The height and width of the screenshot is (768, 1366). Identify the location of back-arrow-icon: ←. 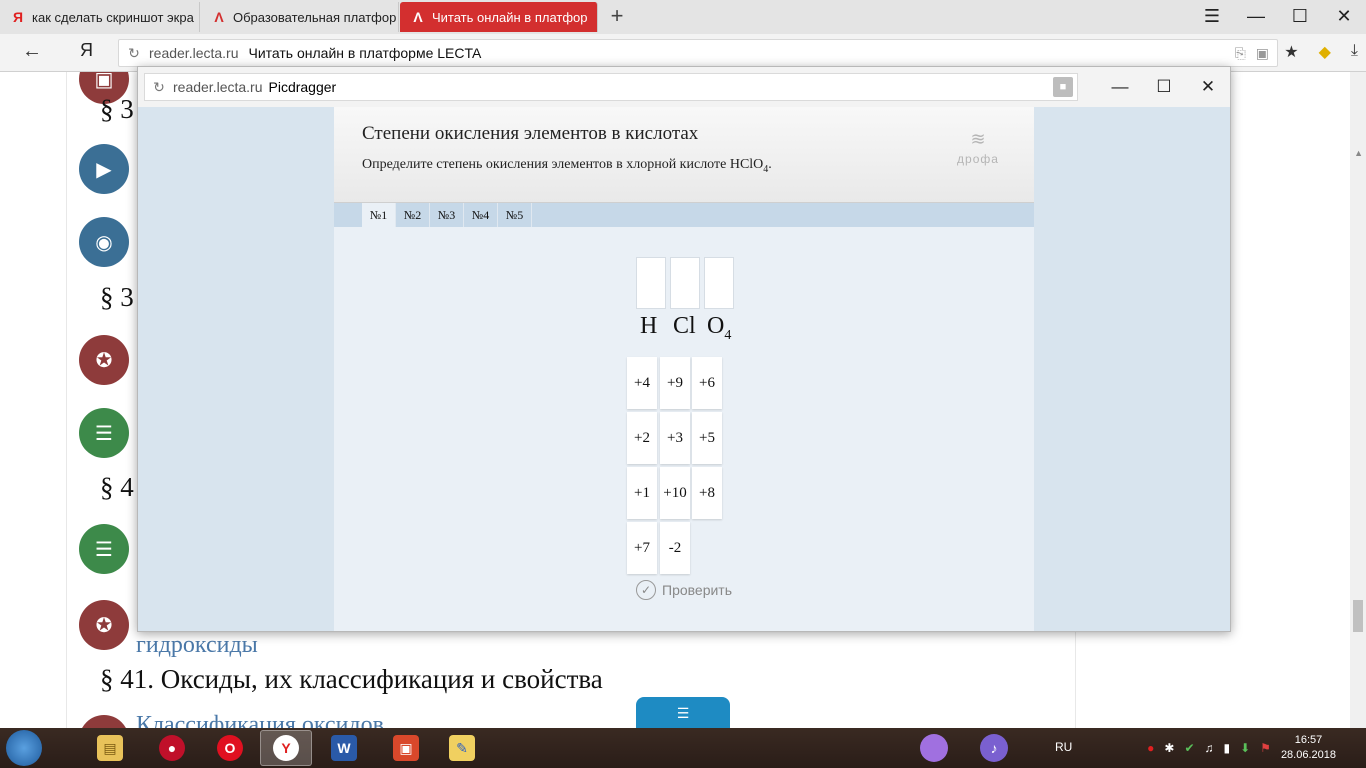
(32, 51).